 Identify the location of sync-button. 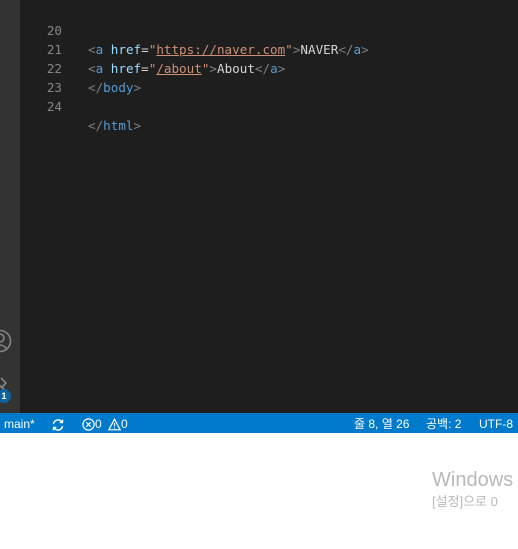
(58, 423).